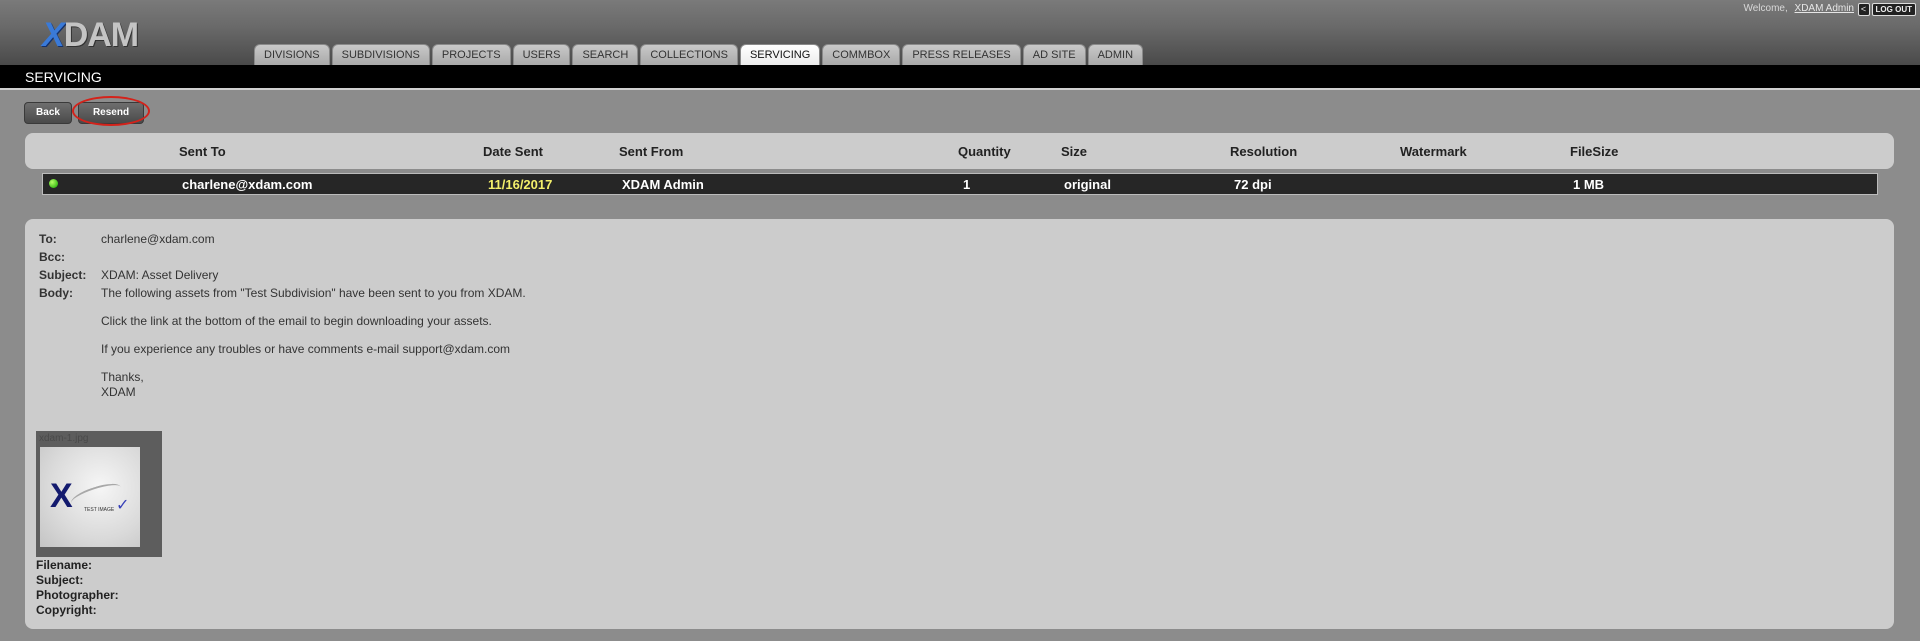 The height and width of the screenshot is (641, 1920). Describe the element at coordinates (651, 151) in the screenshot. I see `col-sent-from: Sent From` at that location.